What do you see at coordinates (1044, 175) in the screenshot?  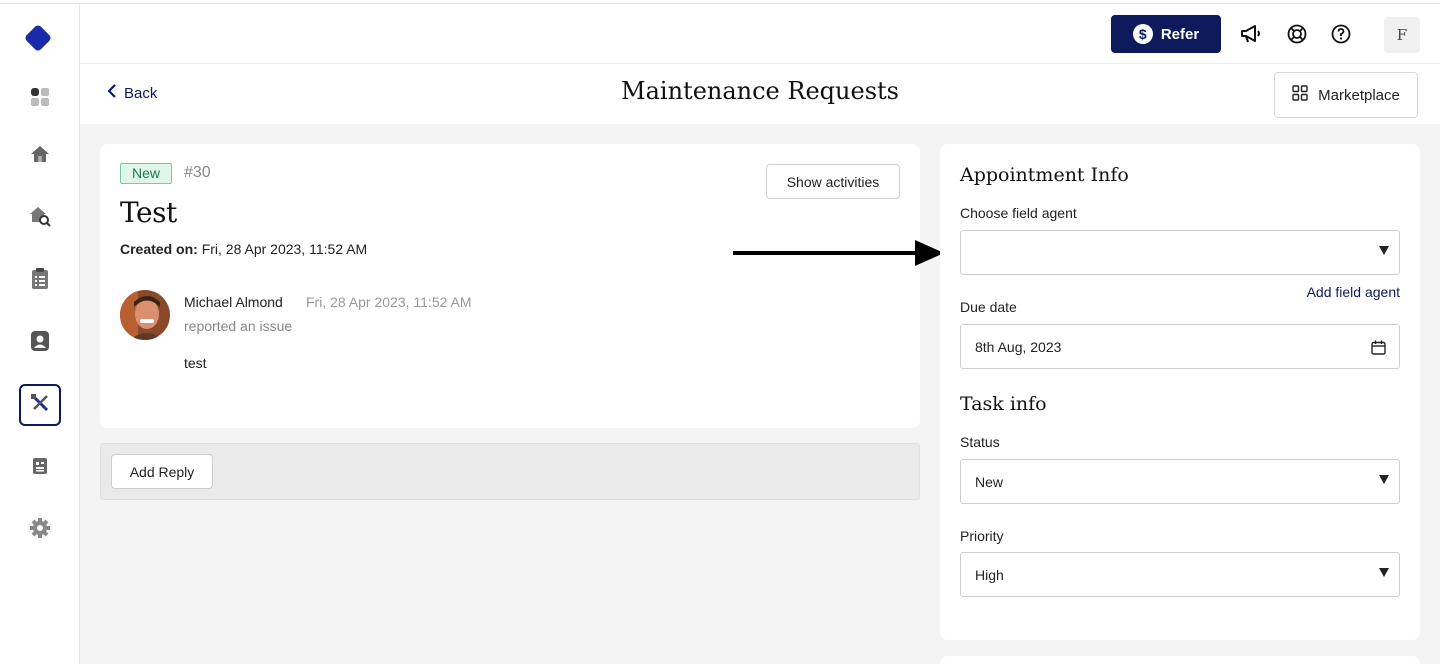 I see `appointment-heading: Appointment Info` at bounding box center [1044, 175].